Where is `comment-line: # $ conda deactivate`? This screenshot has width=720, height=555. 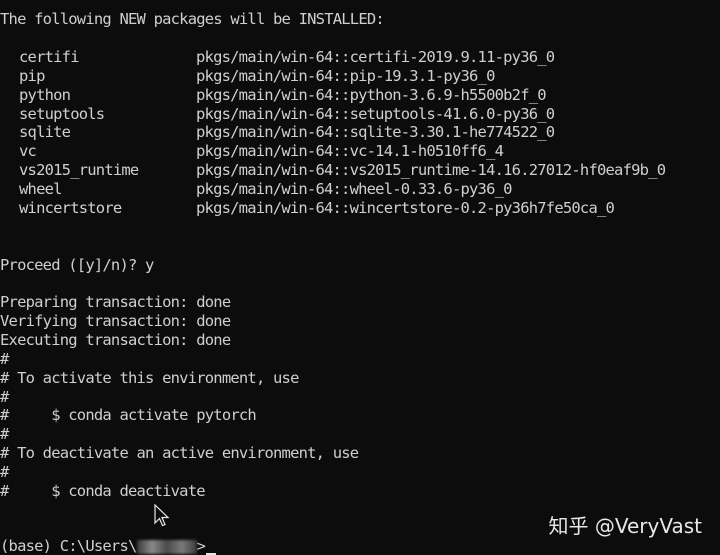
comment-line: # $ conda deactivate is located at coordinates (103, 491).